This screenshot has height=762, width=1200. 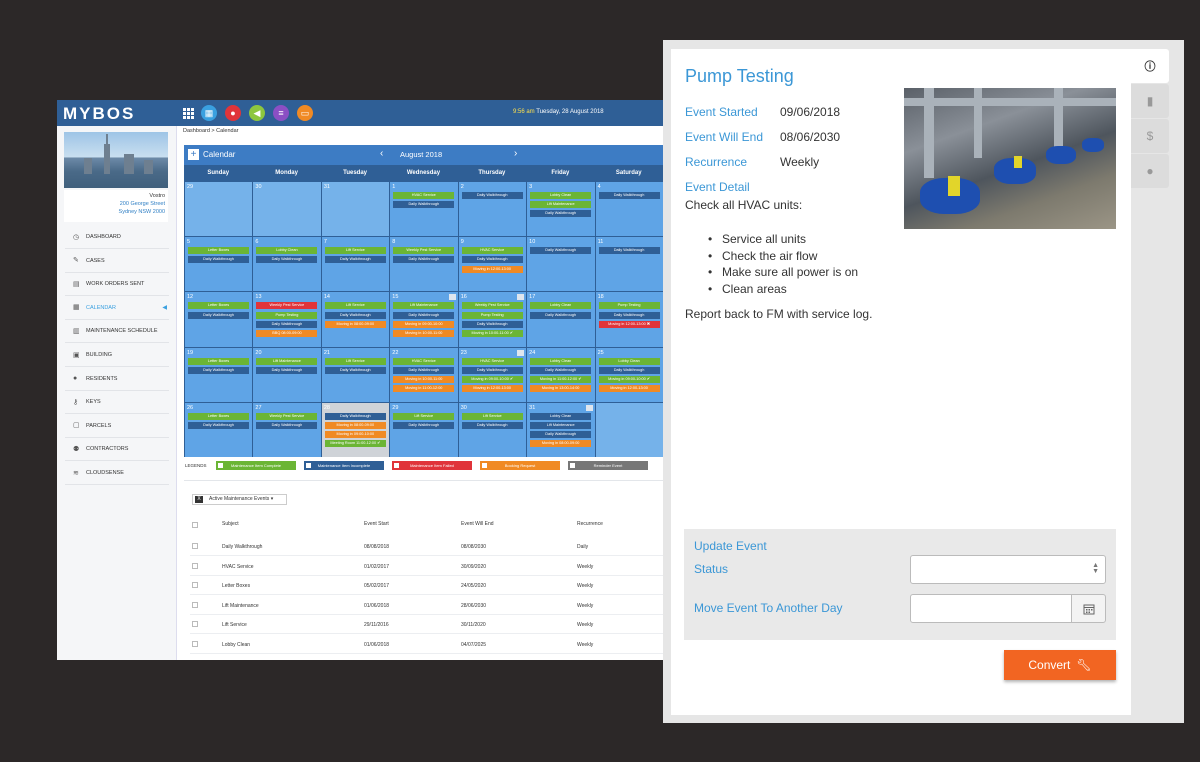 I want to click on excel-icon: X, so click(x=199, y=499).